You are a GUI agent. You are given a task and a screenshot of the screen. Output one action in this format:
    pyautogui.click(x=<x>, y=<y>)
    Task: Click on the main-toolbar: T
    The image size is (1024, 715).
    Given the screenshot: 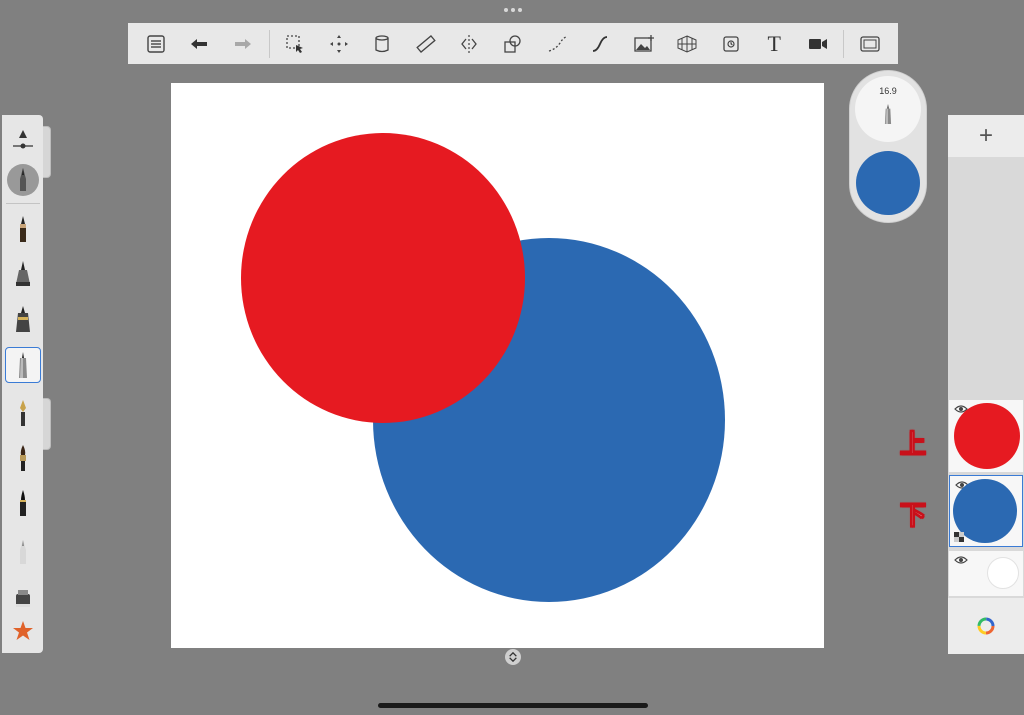 What is the action you would take?
    pyautogui.click(x=513, y=43)
    